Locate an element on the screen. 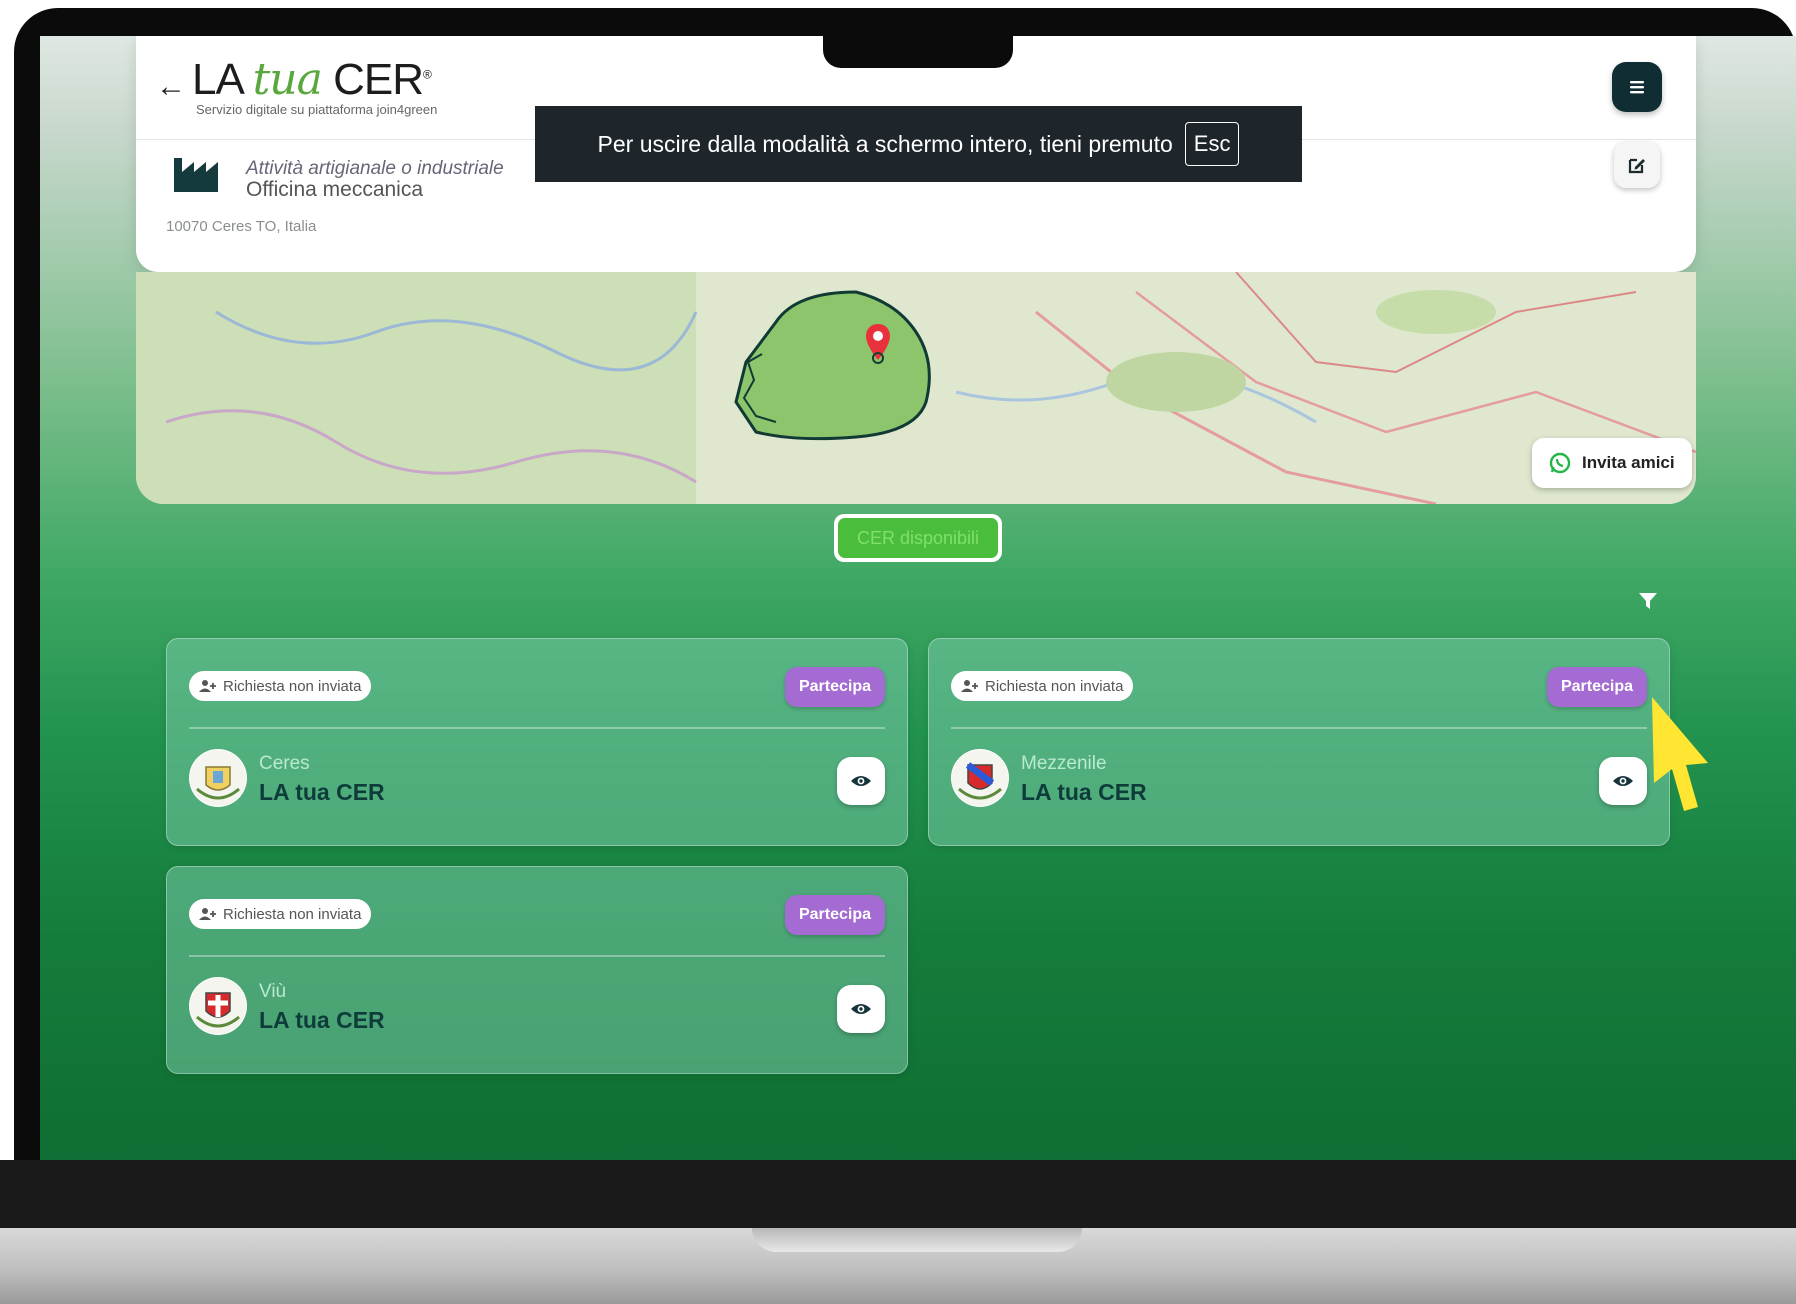 This screenshot has width=1796, height=1304. edit-icon is located at coordinates (1636, 166).